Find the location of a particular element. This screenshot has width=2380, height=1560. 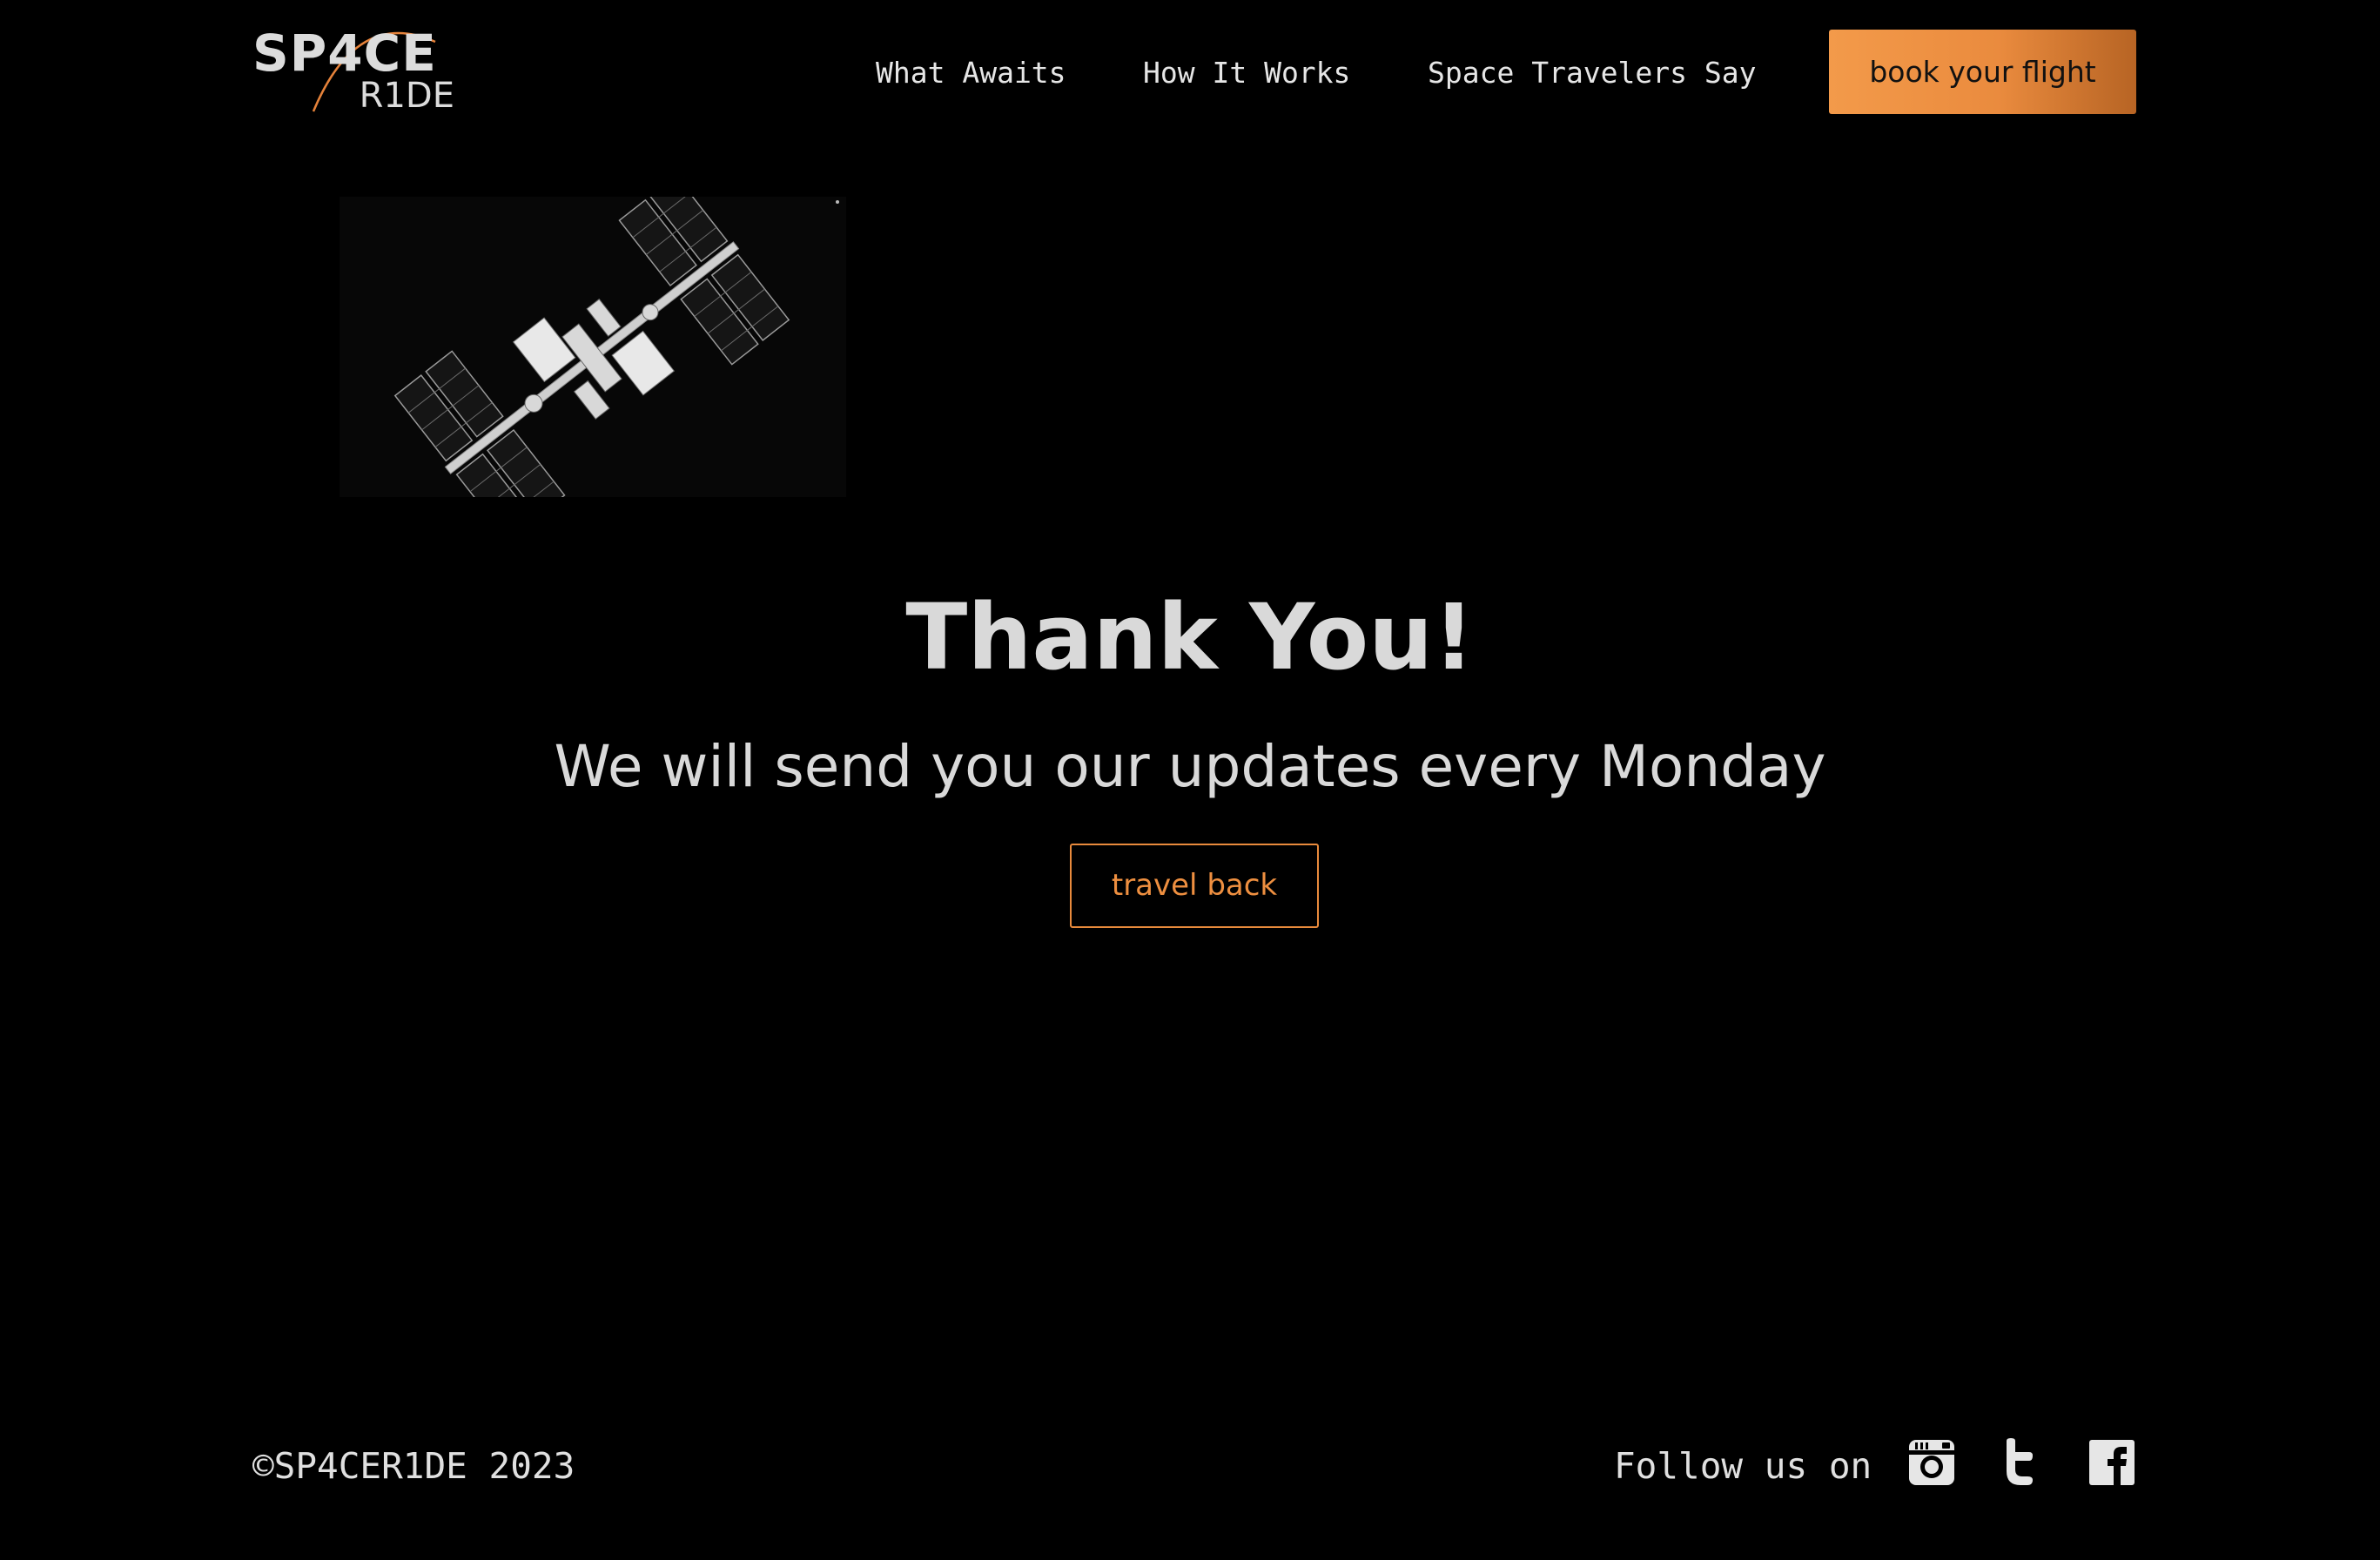

nav-link-space-travelers-say: Space Travelers Say is located at coordinates (1592, 73).